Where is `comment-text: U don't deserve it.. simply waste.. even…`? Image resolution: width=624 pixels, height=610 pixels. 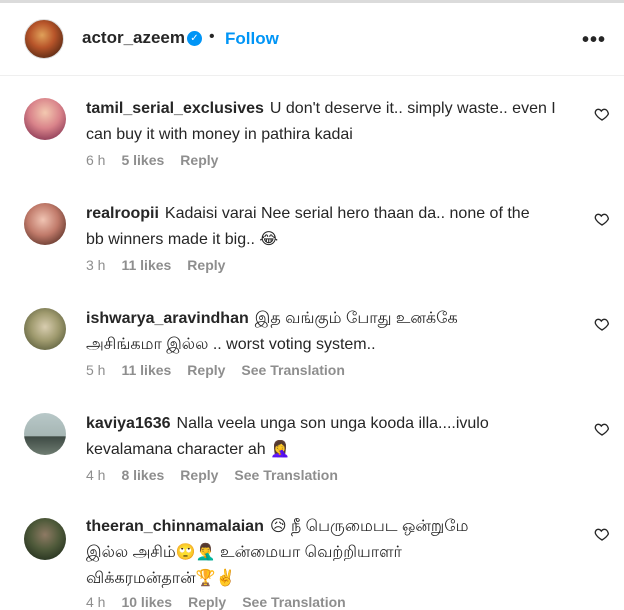
comment-text: U don't deserve it.. simply waste.. even… is located at coordinates (412, 108).